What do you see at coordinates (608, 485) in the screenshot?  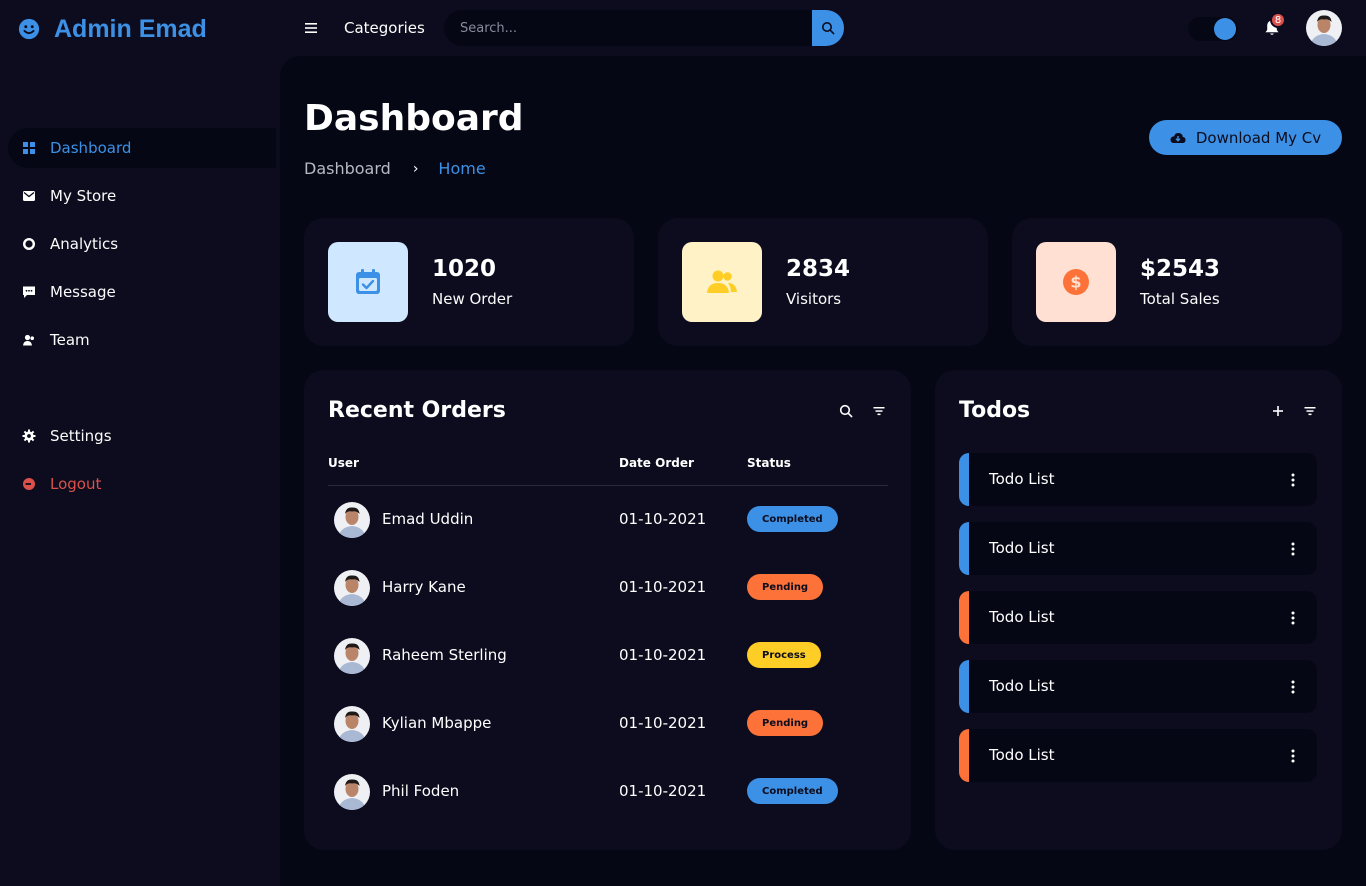 I see `header-divider` at bounding box center [608, 485].